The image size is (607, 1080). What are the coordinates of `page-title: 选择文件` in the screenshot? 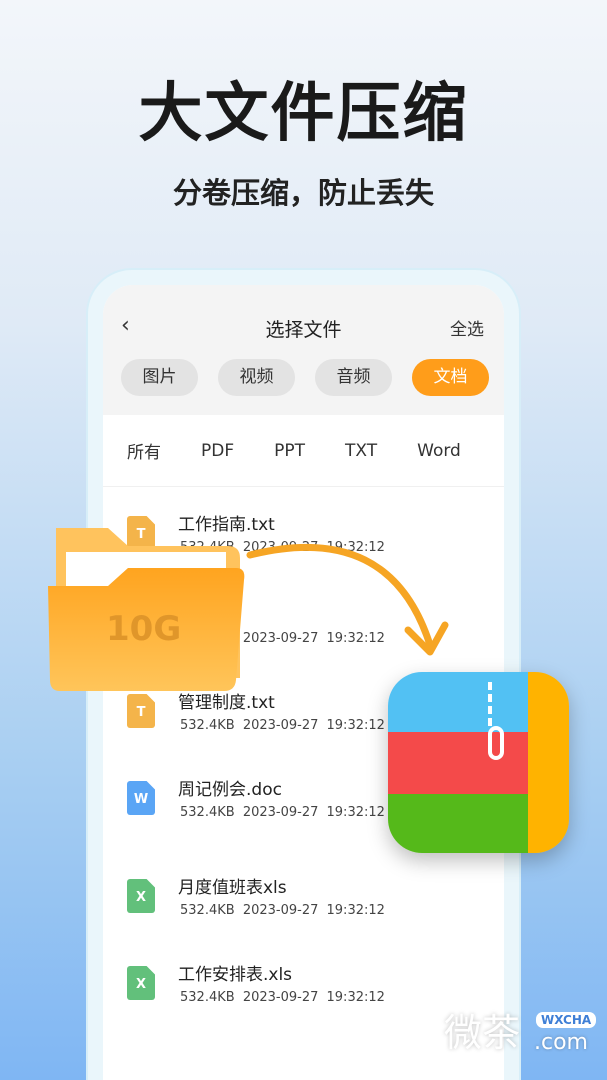 It's located at (303, 330).